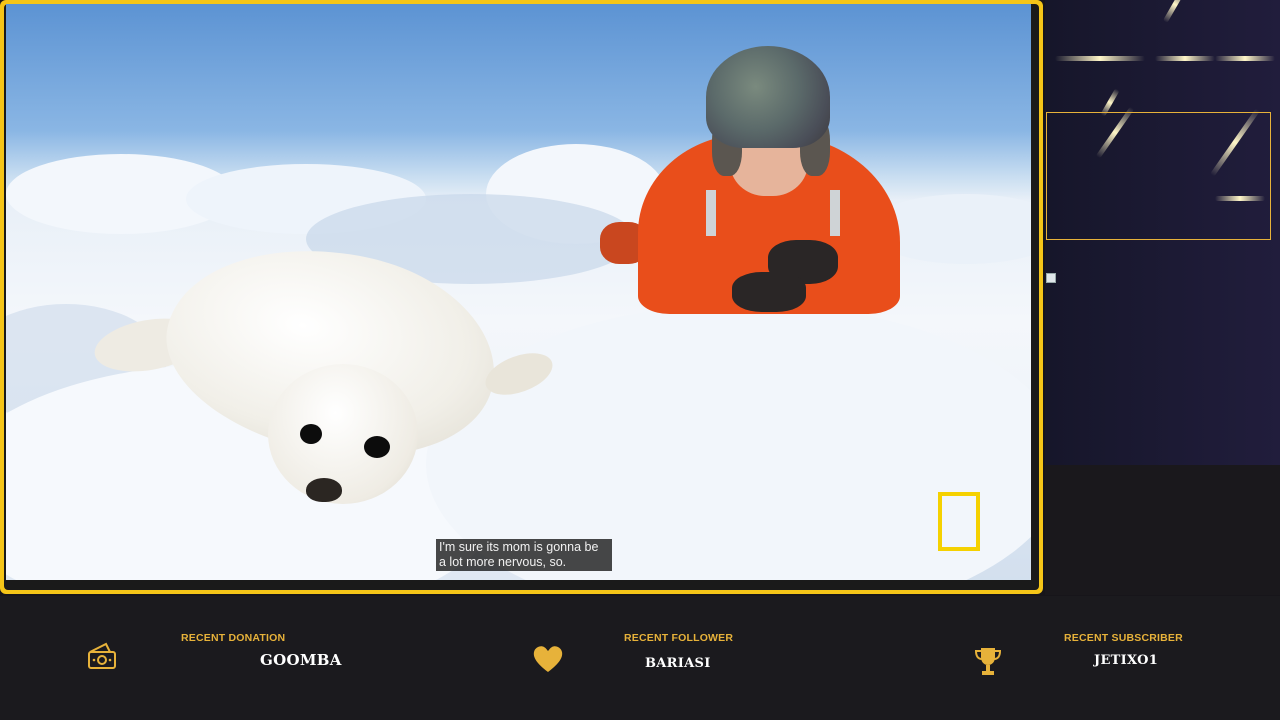 The image size is (1280, 720). Describe the element at coordinates (679, 638) in the screenshot. I see `recent-follower-label: RECENT FOLLOWER` at that location.